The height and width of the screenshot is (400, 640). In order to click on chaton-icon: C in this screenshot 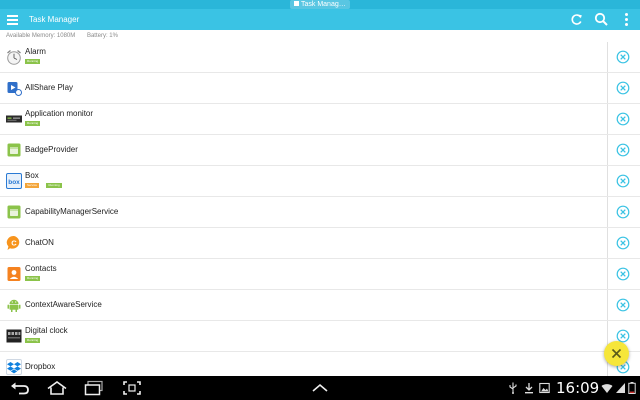, I will do `click(13, 242)`.